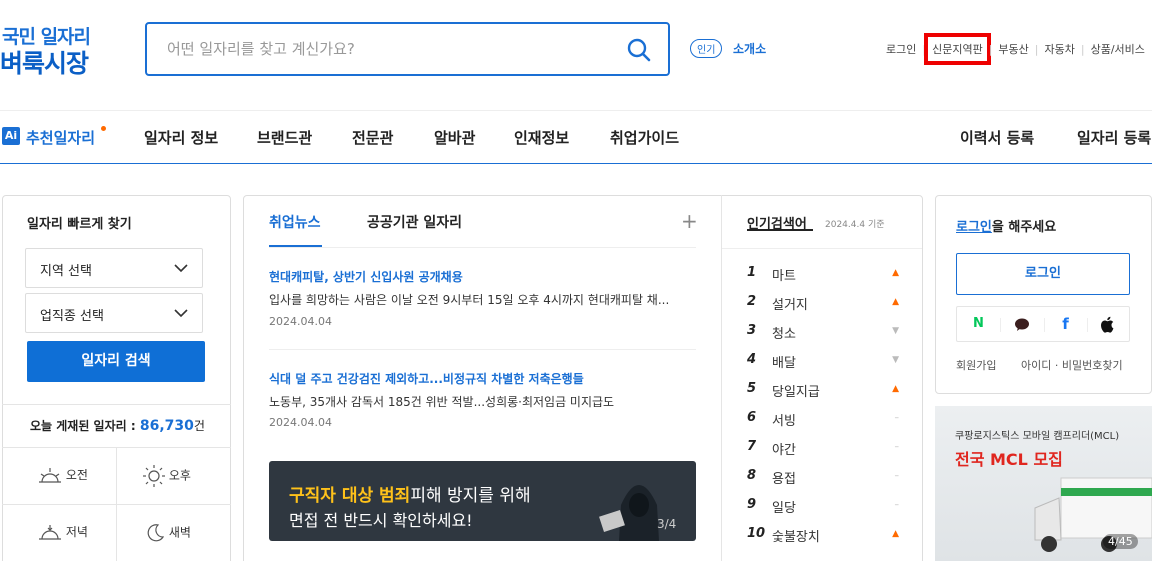 The width and height of the screenshot is (1152, 561). I want to click on nav-recommend: 추천일자리, so click(60, 137).